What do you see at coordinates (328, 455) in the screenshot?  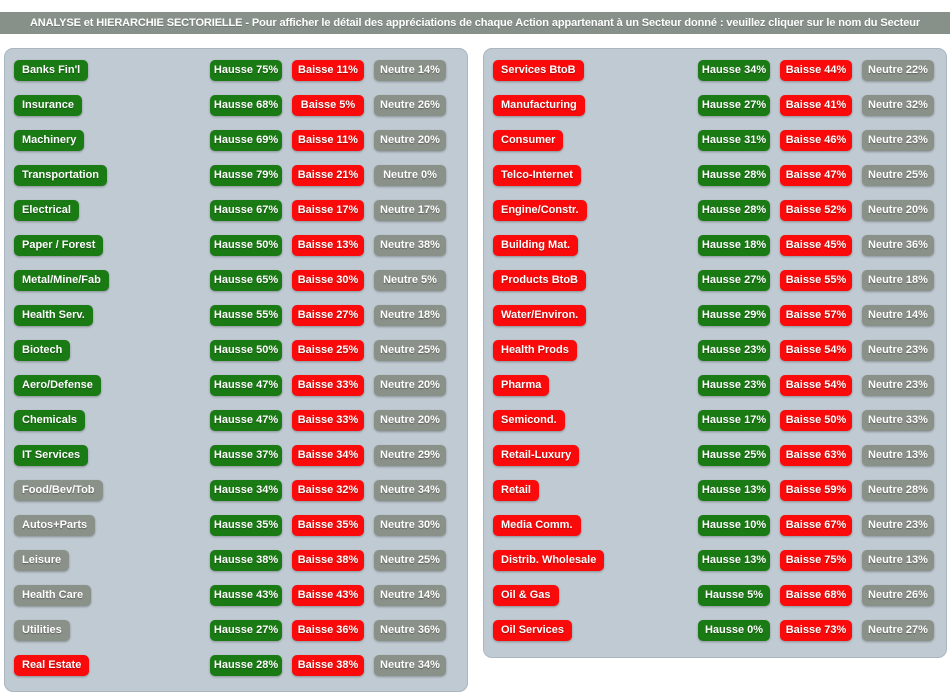 I see `baisse-badge: Baisse 34%` at bounding box center [328, 455].